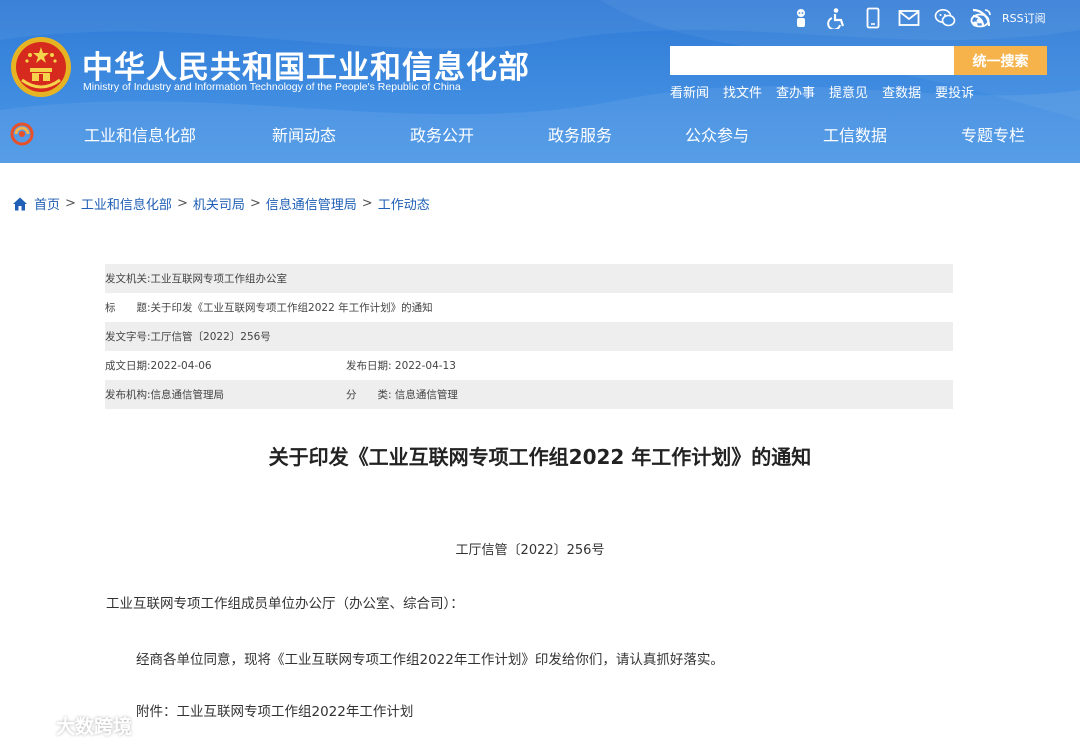 This screenshot has height=749, width=1080. I want to click on breadcrumb-home: 首页, so click(47, 203).